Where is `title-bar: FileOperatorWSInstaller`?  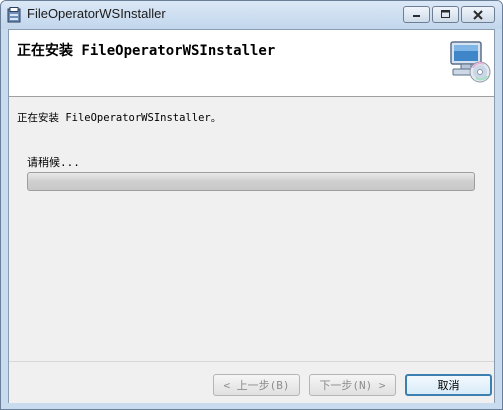 title-bar: FileOperatorWSInstaller is located at coordinates (251, 15).